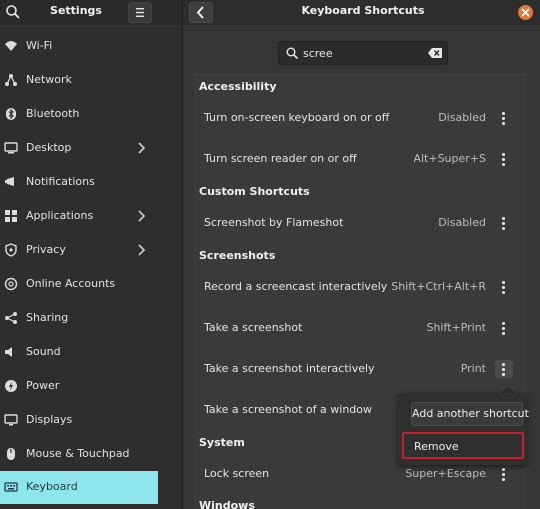 This screenshot has height=509, width=540. What do you see at coordinates (79, 386) in the screenshot?
I see `sidebar-item-power: Power` at bounding box center [79, 386].